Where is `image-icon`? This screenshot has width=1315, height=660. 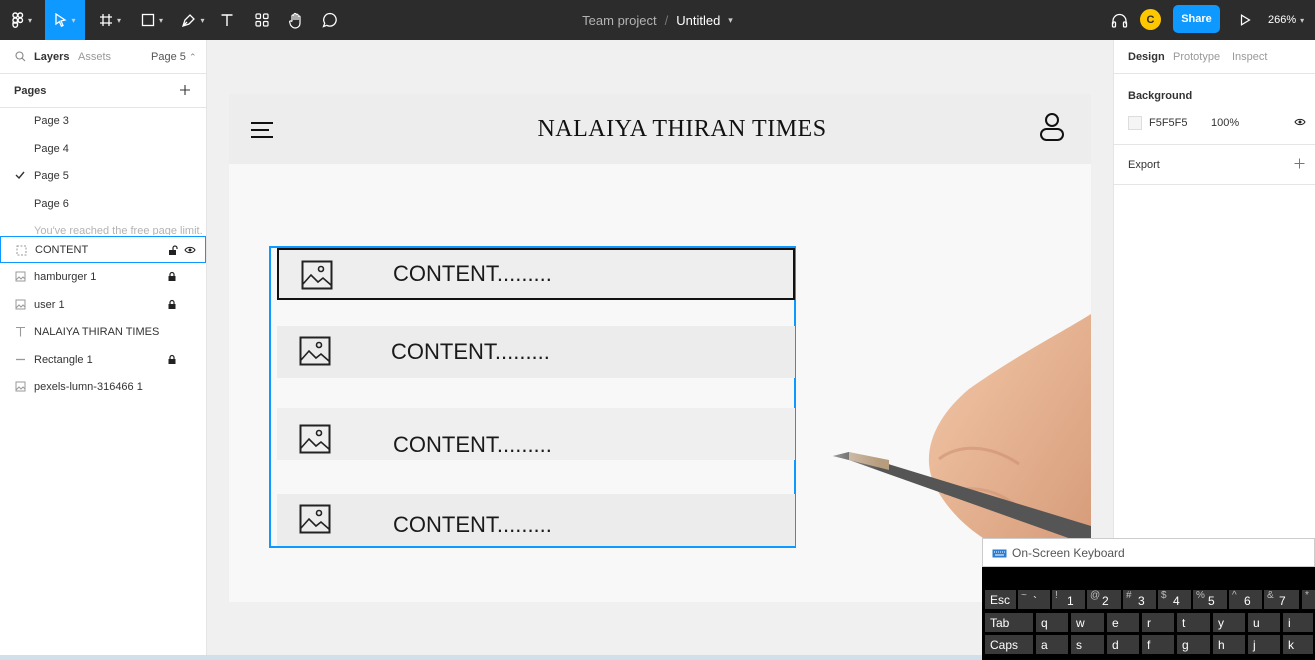 image-icon is located at coordinates (315, 519).